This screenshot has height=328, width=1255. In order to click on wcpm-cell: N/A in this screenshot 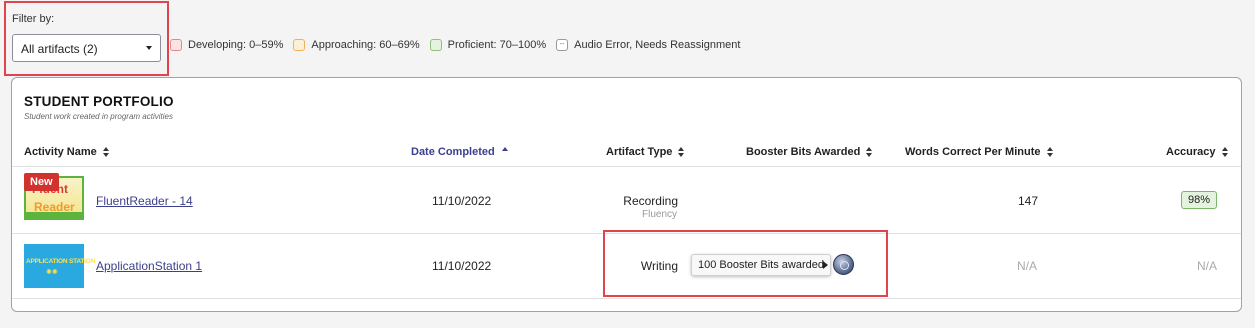, I will do `click(1027, 266)`.